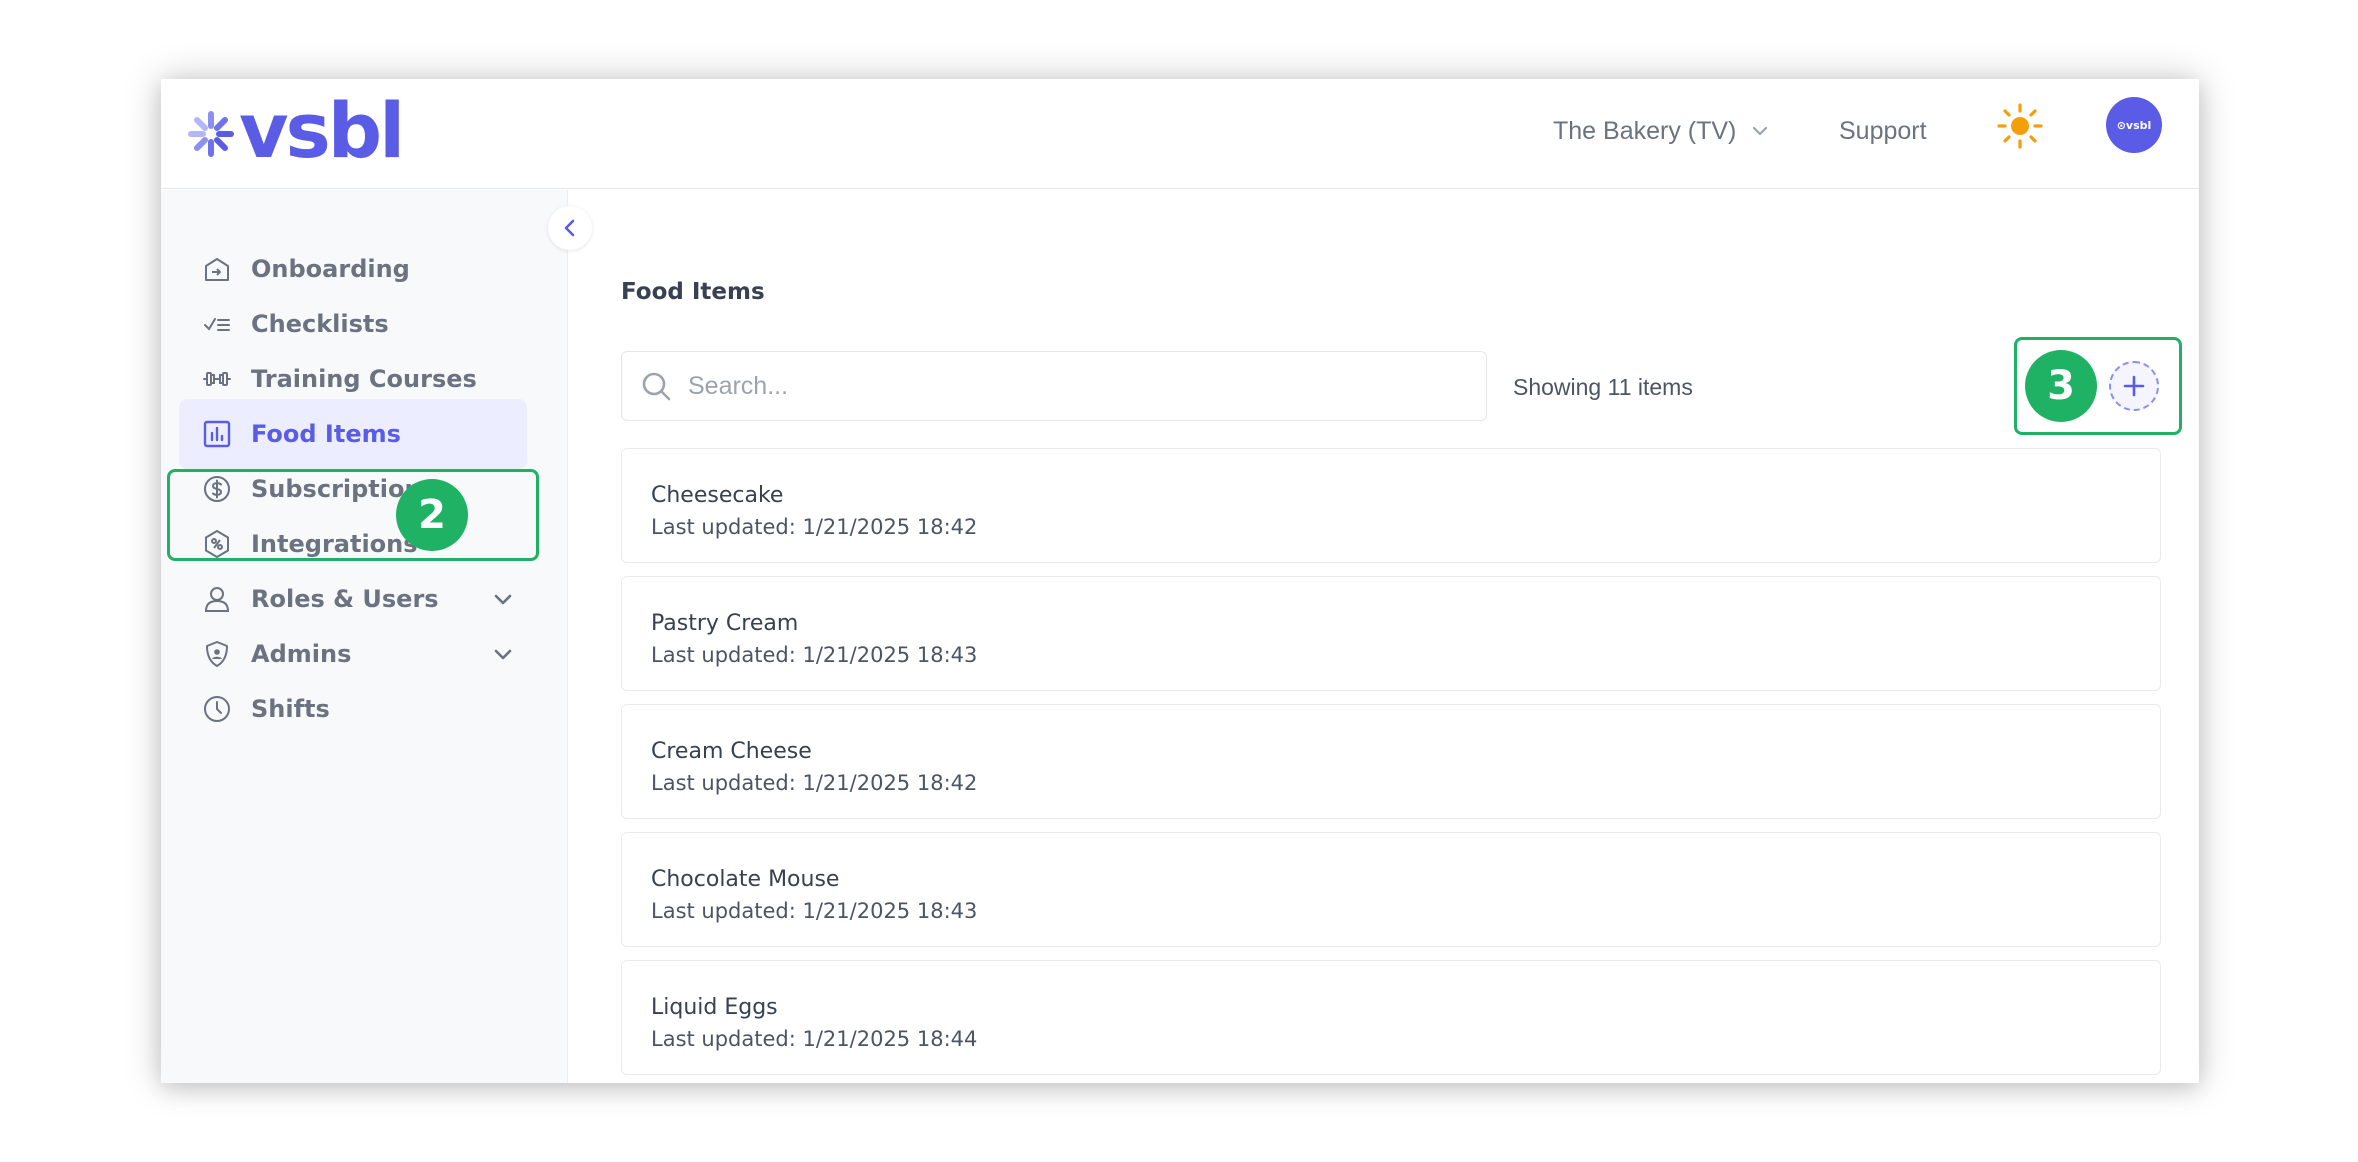 This screenshot has height=1162, width=2358. Describe the element at coordinates (334, 544) in the screenshot. I see `sidebar-item-label: Integrations` at that location.